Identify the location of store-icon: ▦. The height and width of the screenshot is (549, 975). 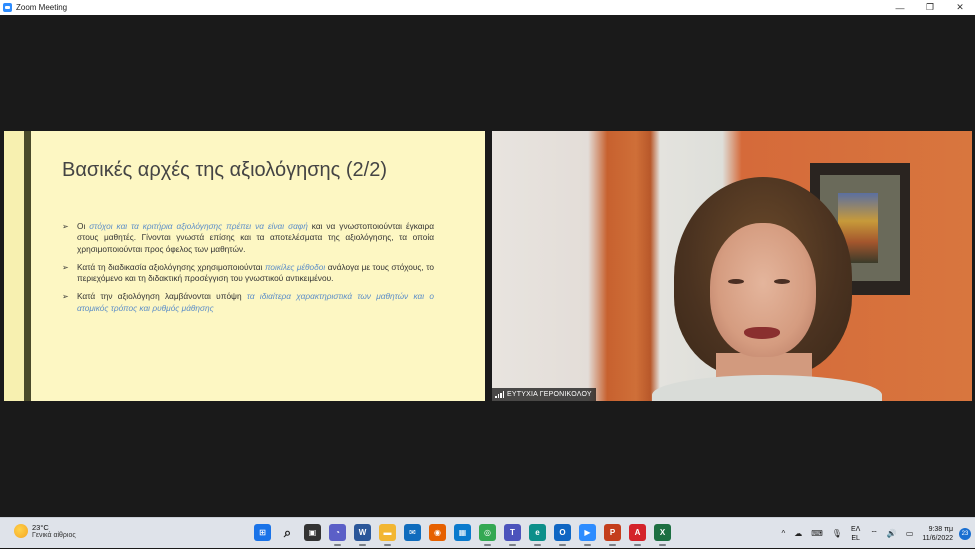
(462, 532).